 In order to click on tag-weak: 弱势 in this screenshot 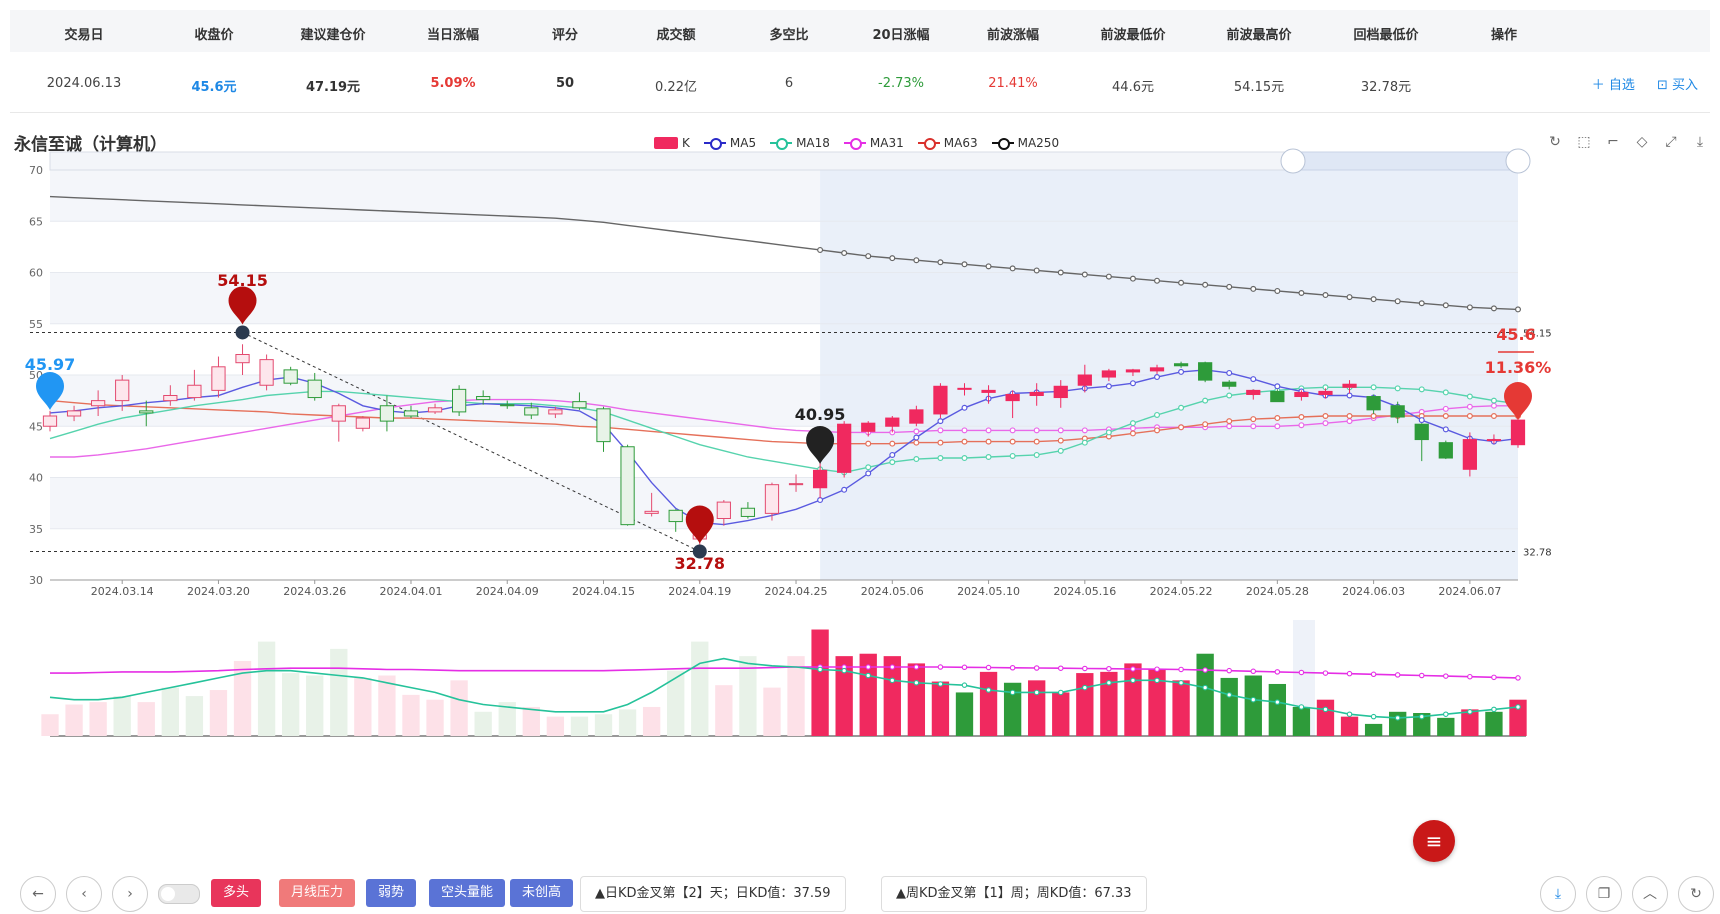, I will do `click(391, 893)`.